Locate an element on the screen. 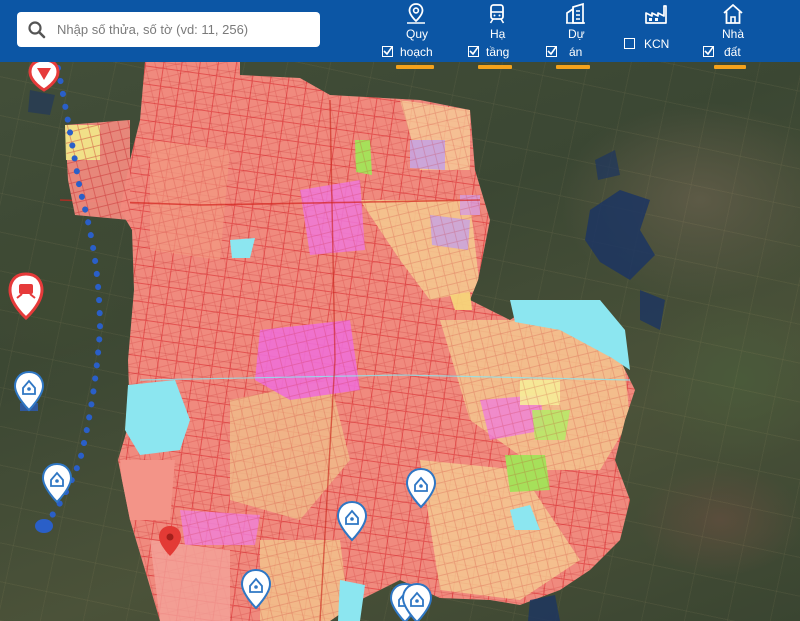 The height and width of the screenshot is (621, 800). layer-label-line1: Quy is located at coordinates (417, 34).